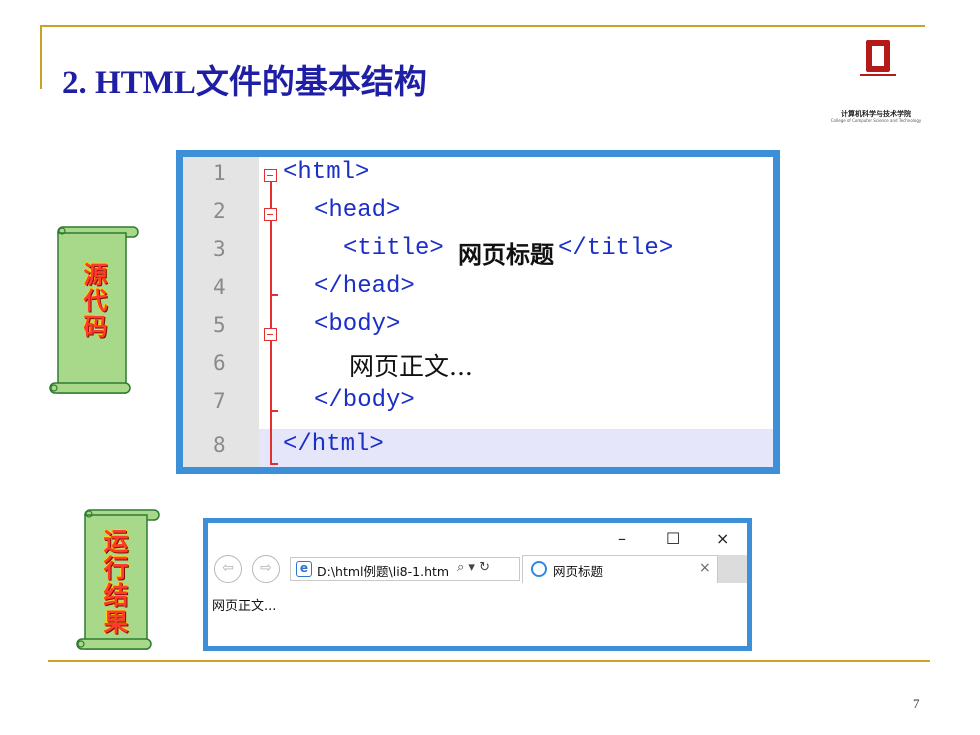 Image resolution: width=980 pixels, height=735 pixels. What do you see at coordinates (357, 324) in the screenshot?
I see `code-tag: <body>` at bounding box center [357, 324].